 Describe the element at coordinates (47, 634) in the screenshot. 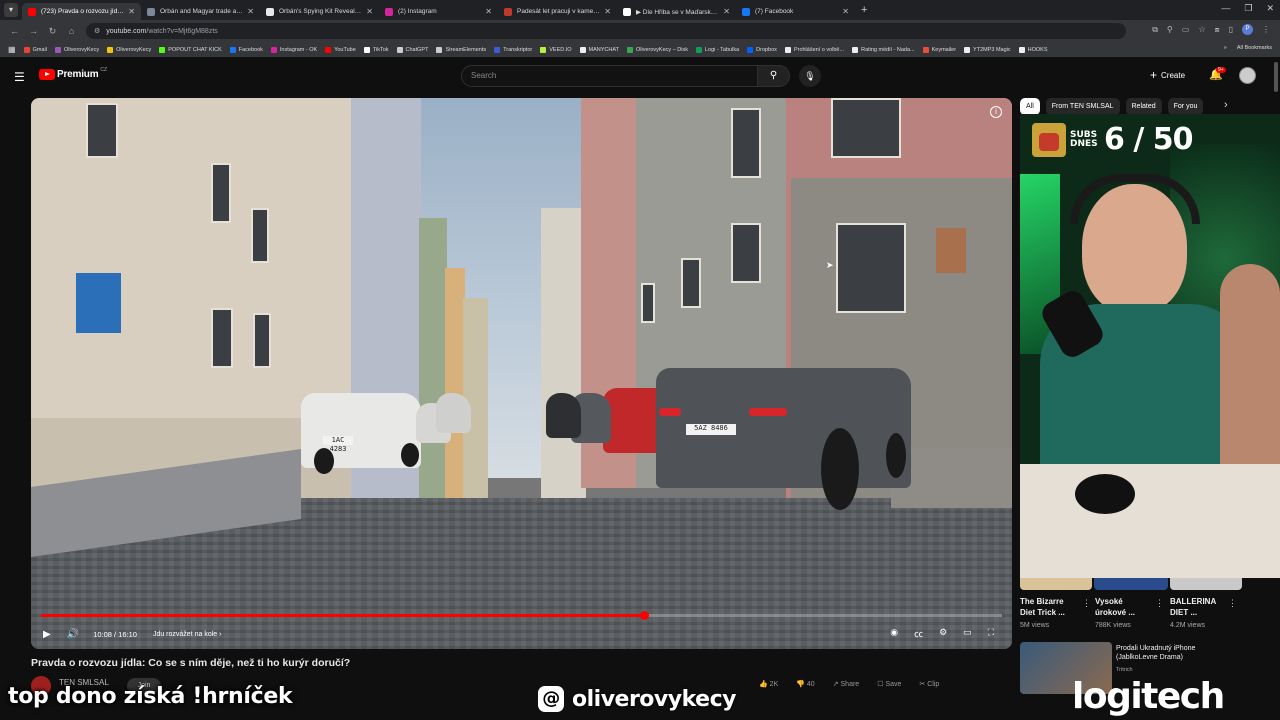

I see `play-icon: ▶` at that location.